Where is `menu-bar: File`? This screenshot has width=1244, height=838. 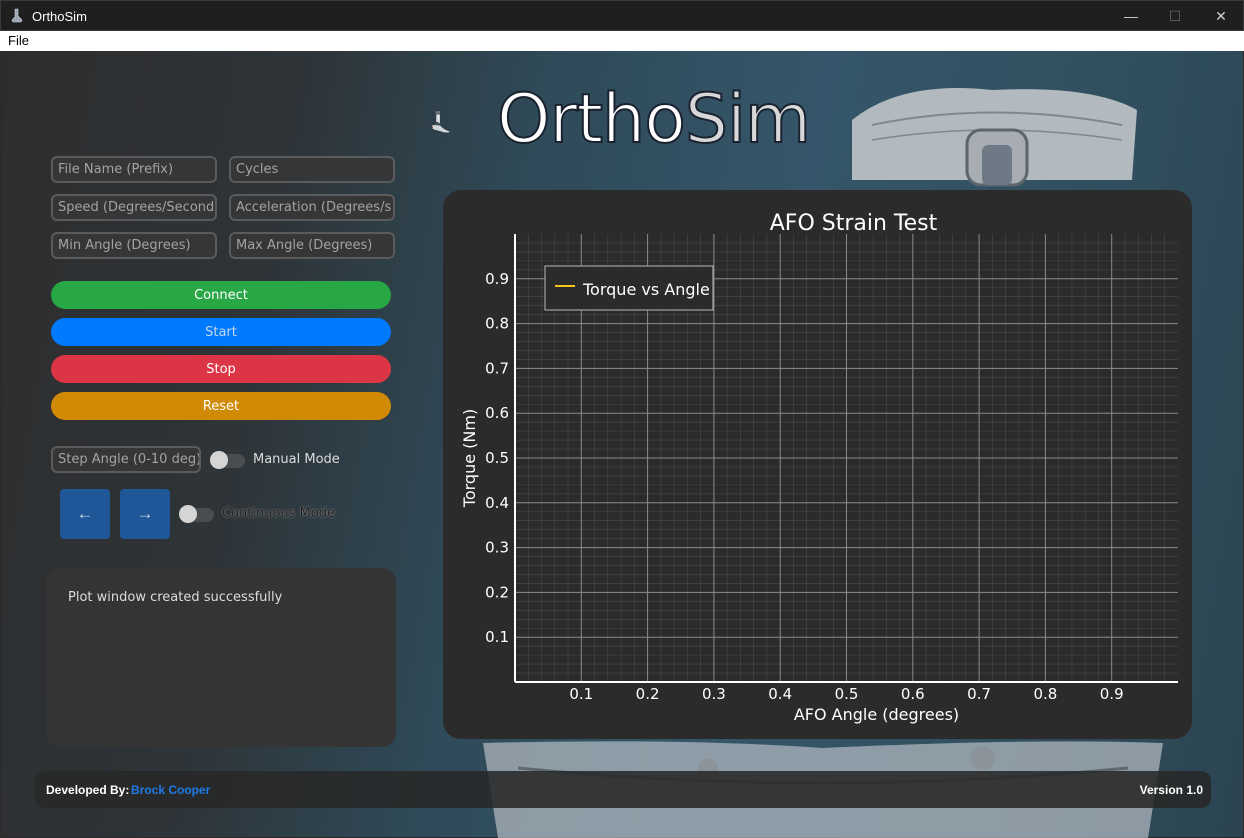
menu-bar: File is located at coordinates (622, 41).